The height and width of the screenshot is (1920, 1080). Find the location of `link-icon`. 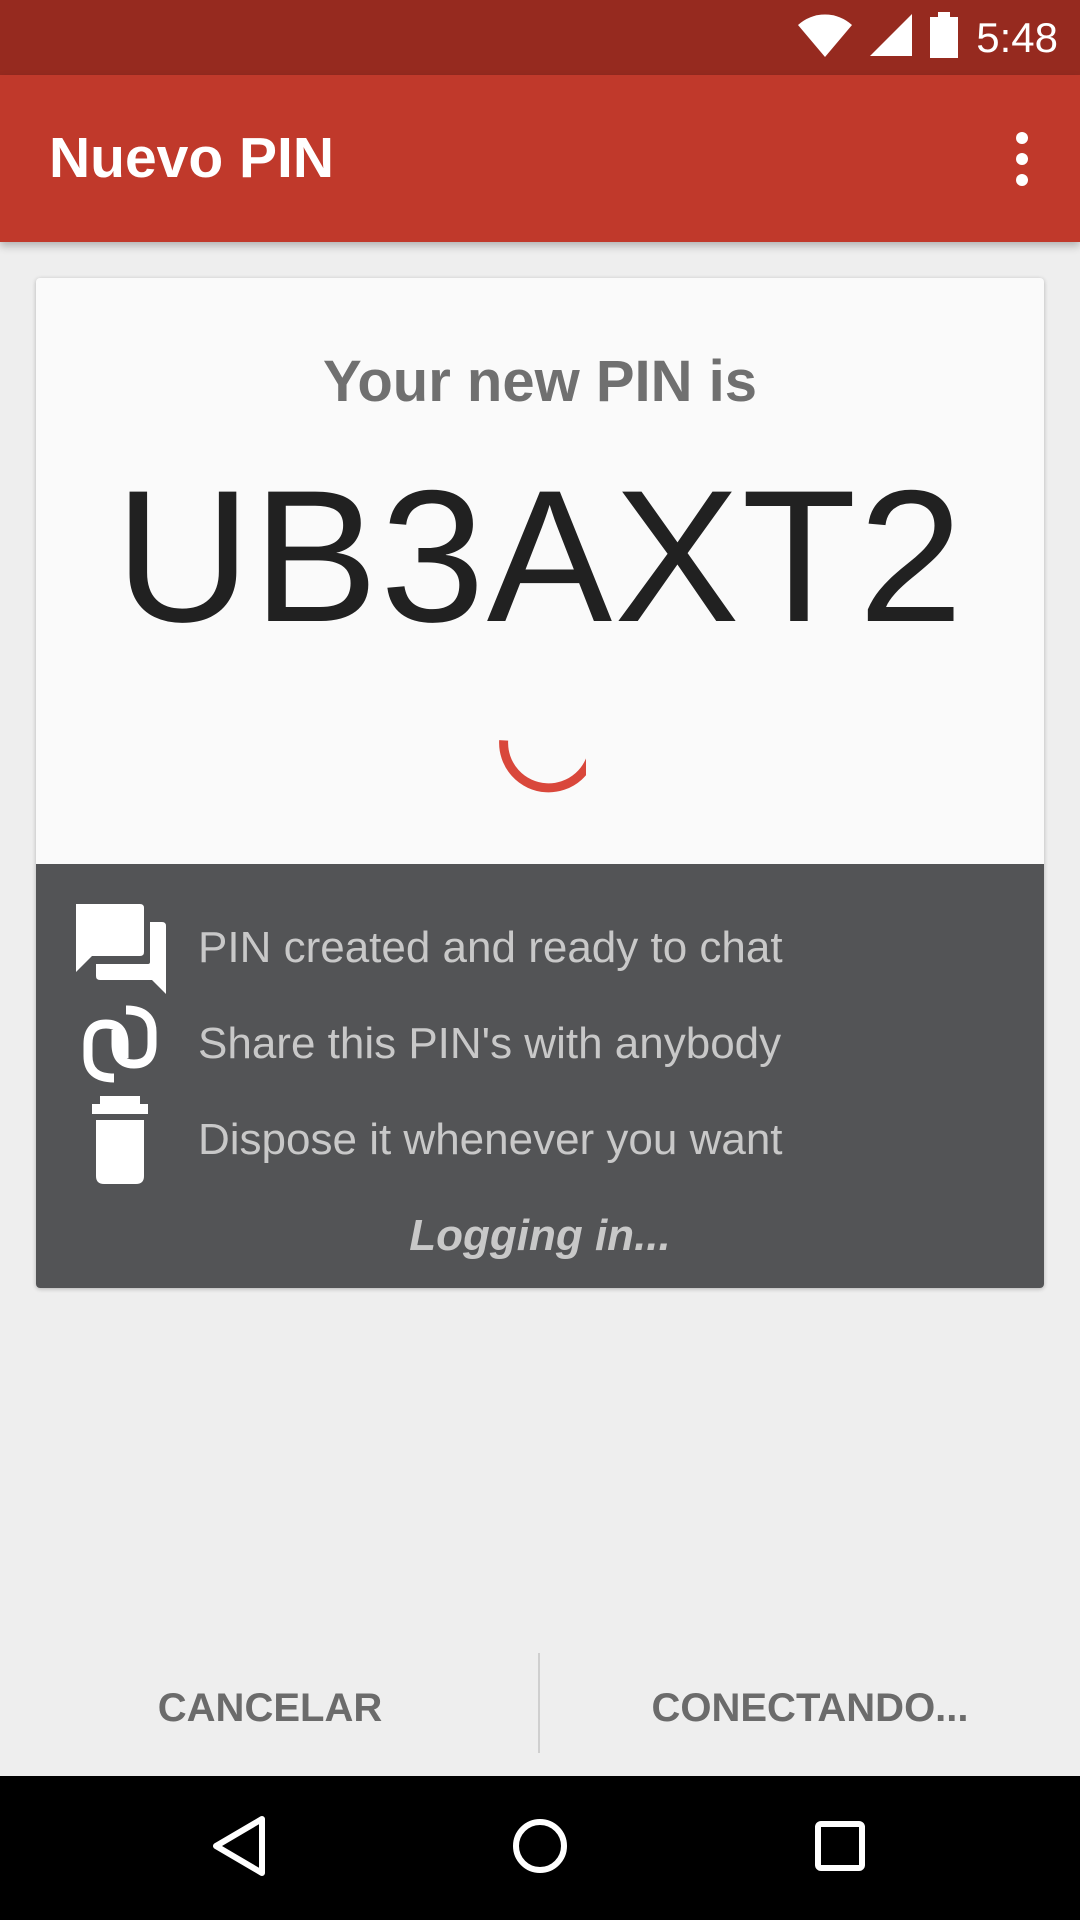

link-icon is located at coordinates (120, 1044).